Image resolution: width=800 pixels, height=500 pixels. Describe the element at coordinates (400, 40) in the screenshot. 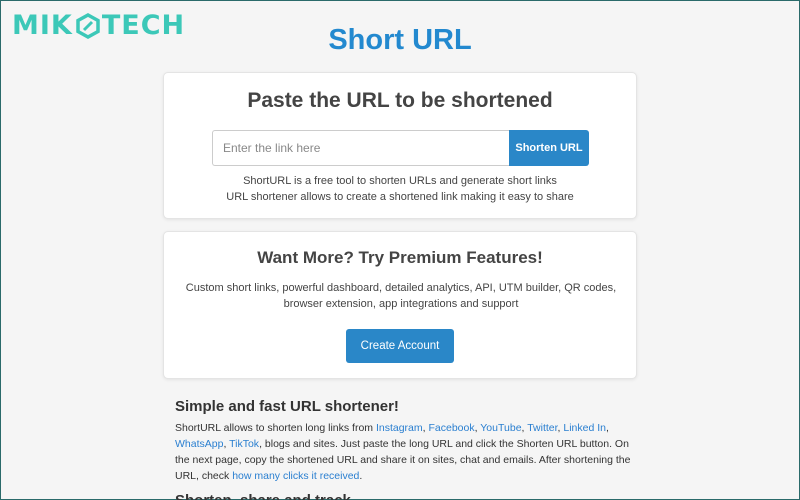

I see `page-title: Short URL` at that location.